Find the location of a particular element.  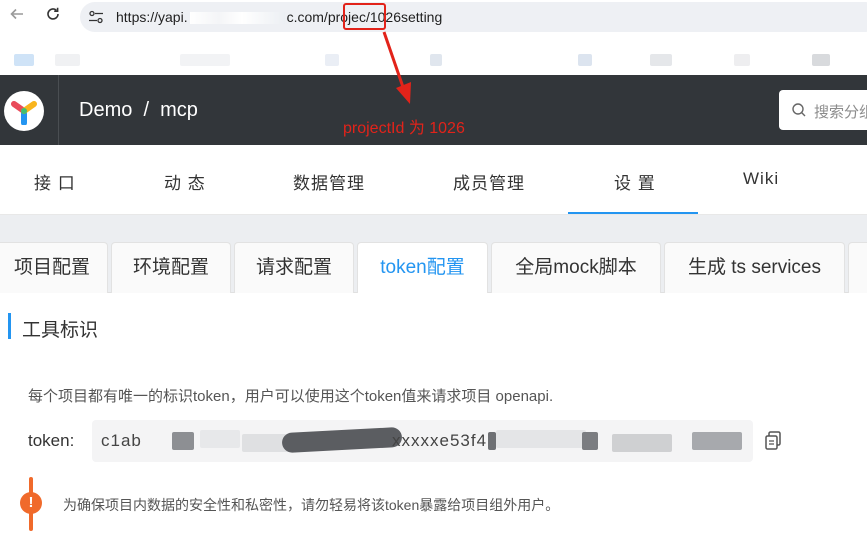

tab-data-management: 数据管理 is located at coordinates (329, 181).